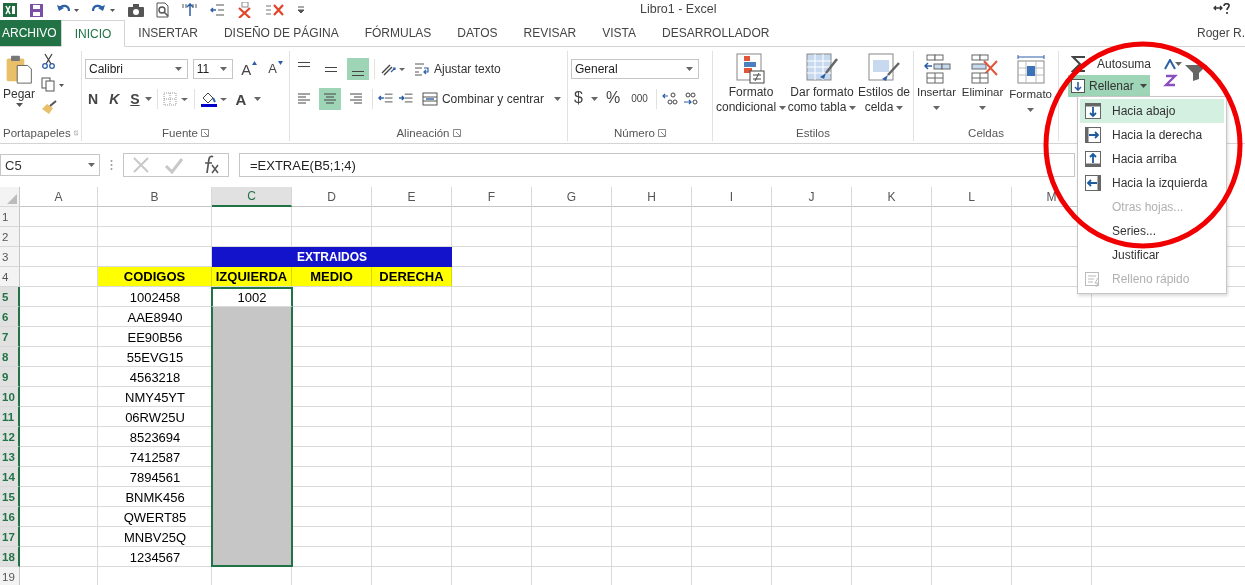 This screenshot has height=585, width=1245. What do you see at coordinates (491, 99) in the screenshot?
I see `merge-center-button: Combinar y centrar` at bounding box center [491, 99].